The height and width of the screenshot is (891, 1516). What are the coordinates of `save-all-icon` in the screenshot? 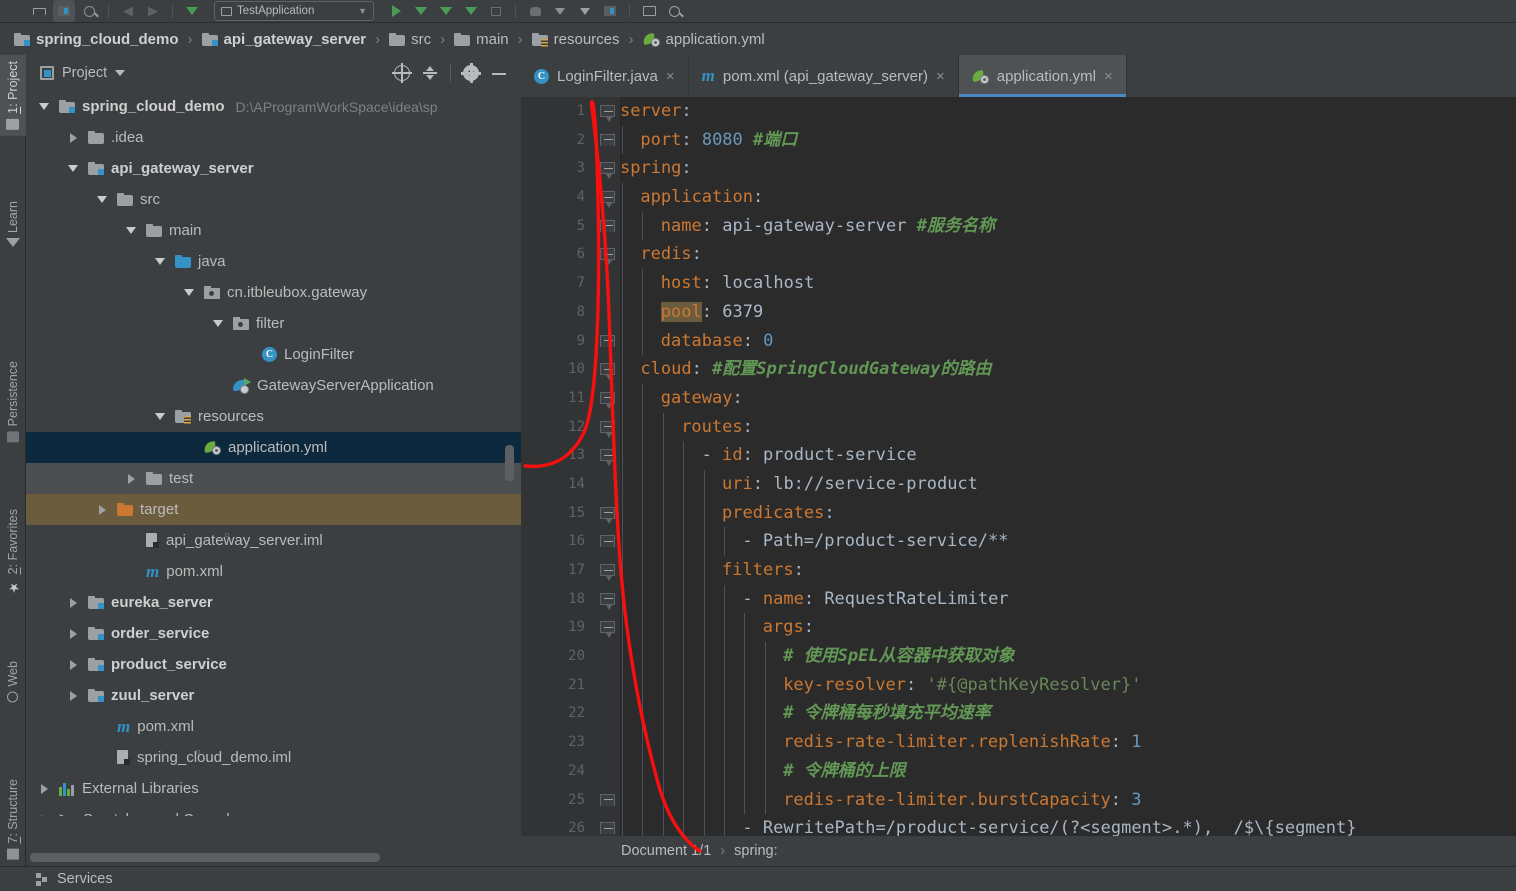 It's located at (39, 11).